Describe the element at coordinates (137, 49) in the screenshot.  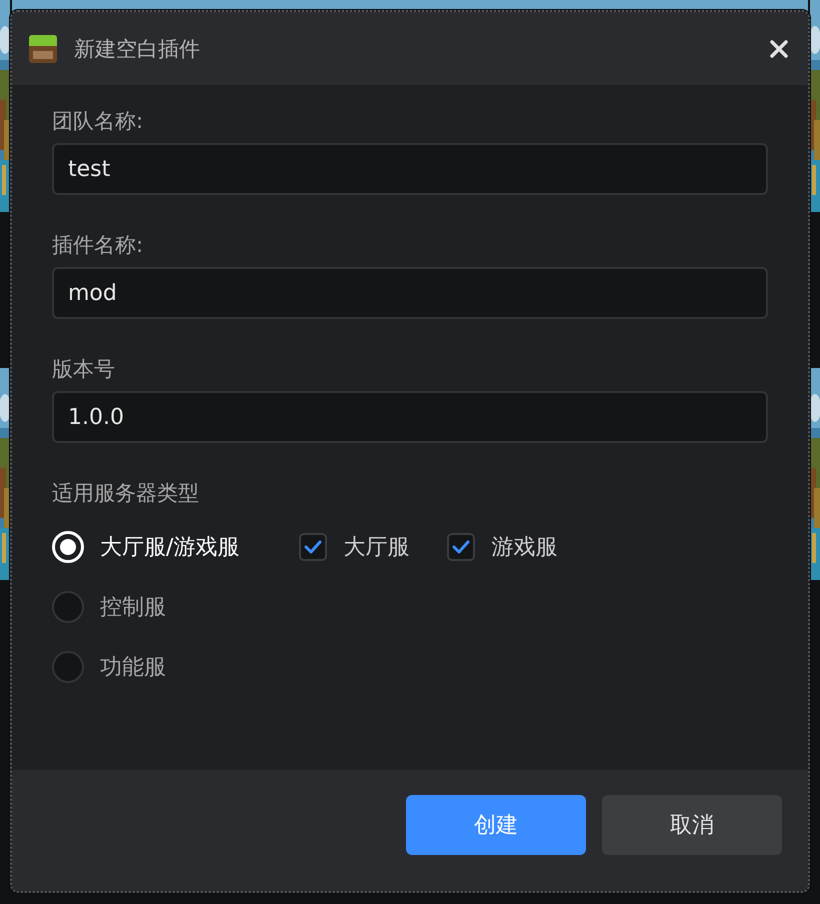
I see `window-title: 新建空白插件` at that location.